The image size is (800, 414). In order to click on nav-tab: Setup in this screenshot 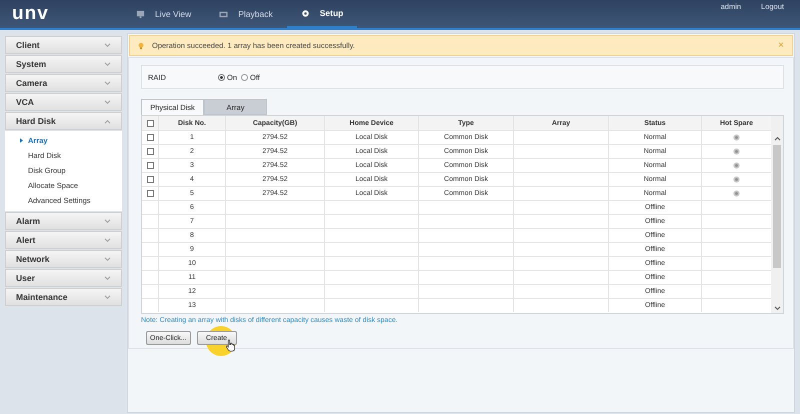, I will do `click(322, 14)`.